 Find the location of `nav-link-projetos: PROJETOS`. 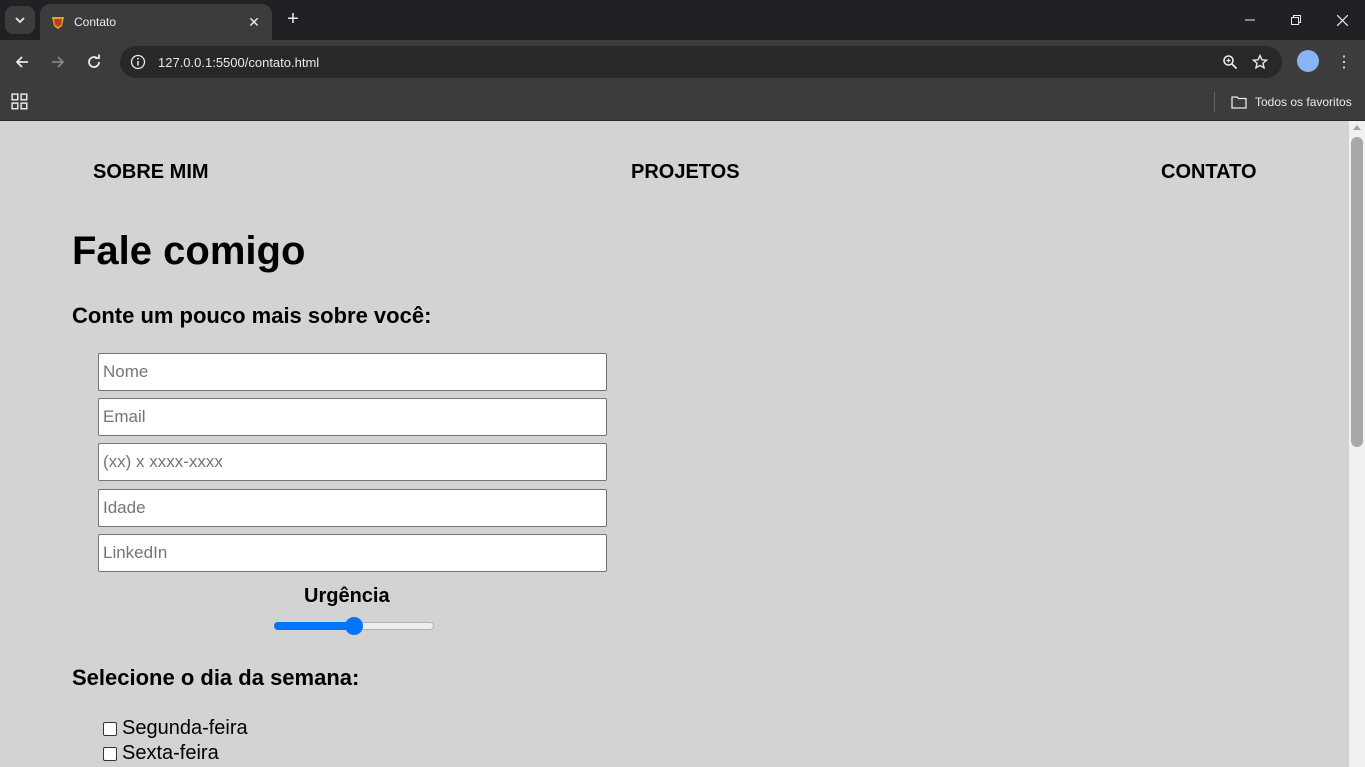

nav-link-projetos: PROJETOS is located at coordinates (685, 172).